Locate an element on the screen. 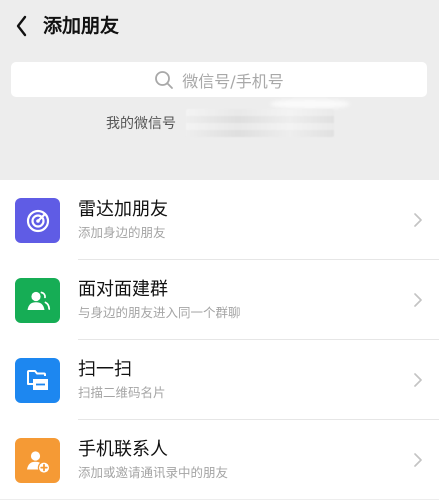 This screenshot has height=500, width=439. header: 添加朋友 is located at coordinates (219, 26).